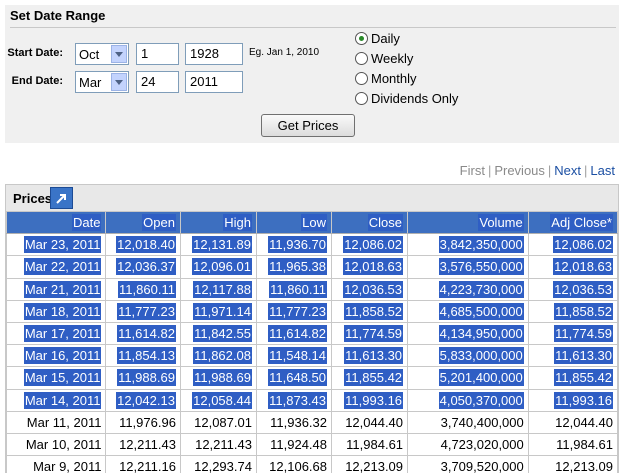 The height and width of the screenshot is (473, 625). What do you see at coordinates (468, 356) in the screenshot?
I see `table-cell: 5,833,000,000` at bounding box center [468, 356].